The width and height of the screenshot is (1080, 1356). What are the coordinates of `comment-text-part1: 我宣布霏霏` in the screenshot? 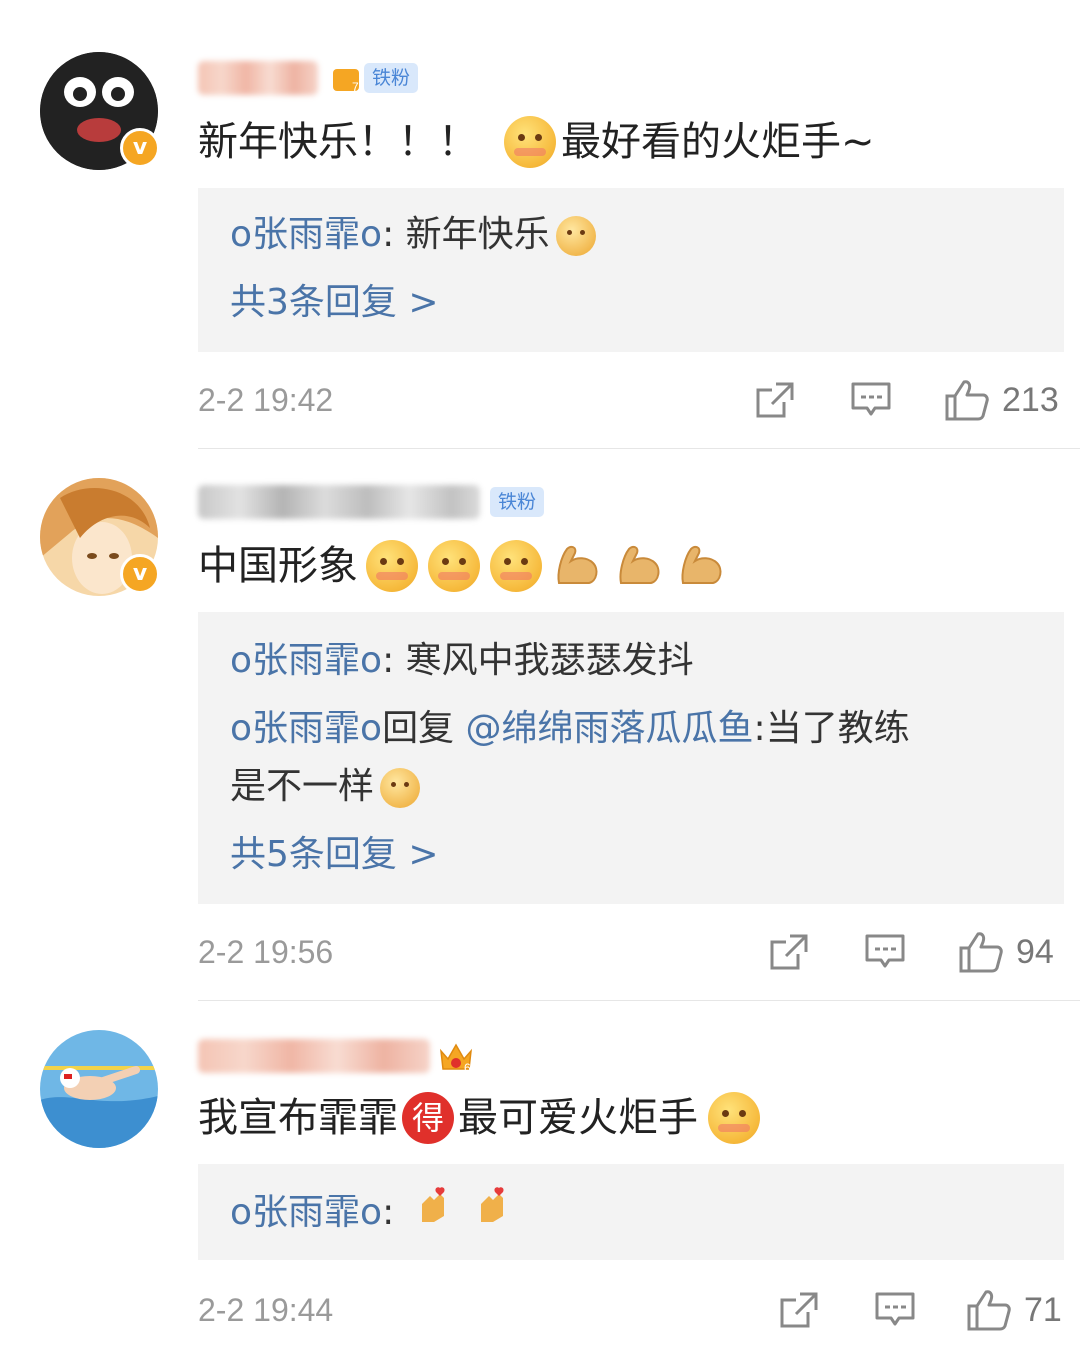 It's located at (298, 1118).